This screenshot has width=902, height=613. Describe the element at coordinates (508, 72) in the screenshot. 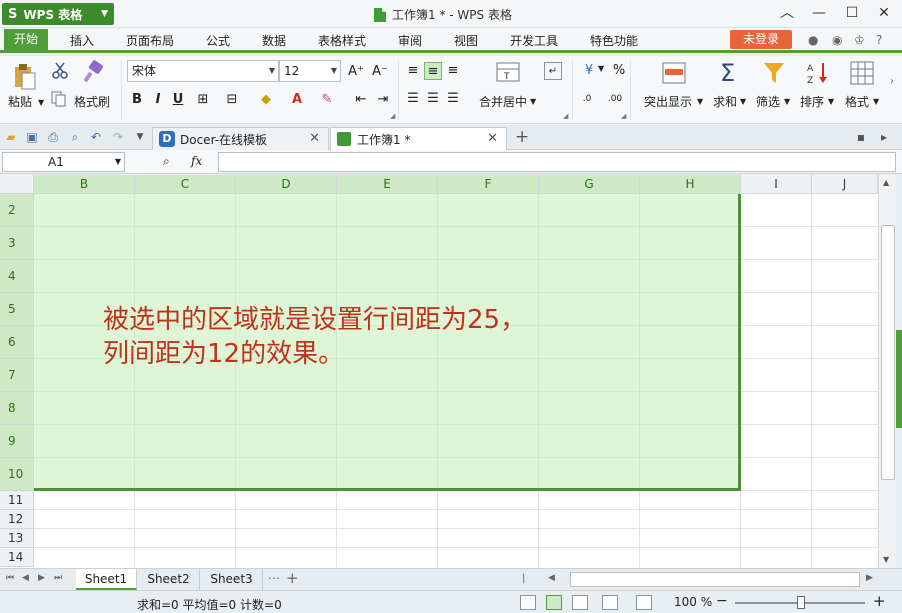

I see `merge-center-icon: T` at that location.